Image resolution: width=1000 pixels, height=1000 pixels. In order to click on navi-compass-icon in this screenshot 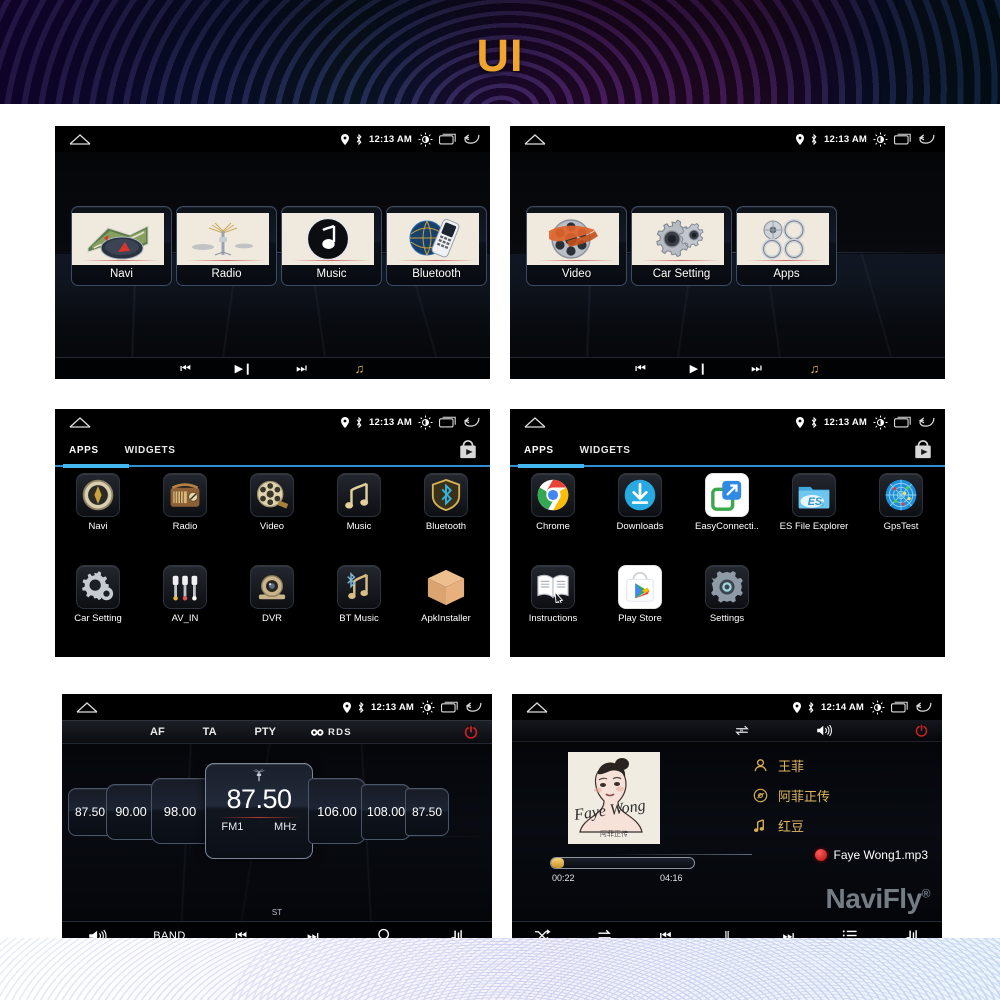, I will do `click(98, 495)`.